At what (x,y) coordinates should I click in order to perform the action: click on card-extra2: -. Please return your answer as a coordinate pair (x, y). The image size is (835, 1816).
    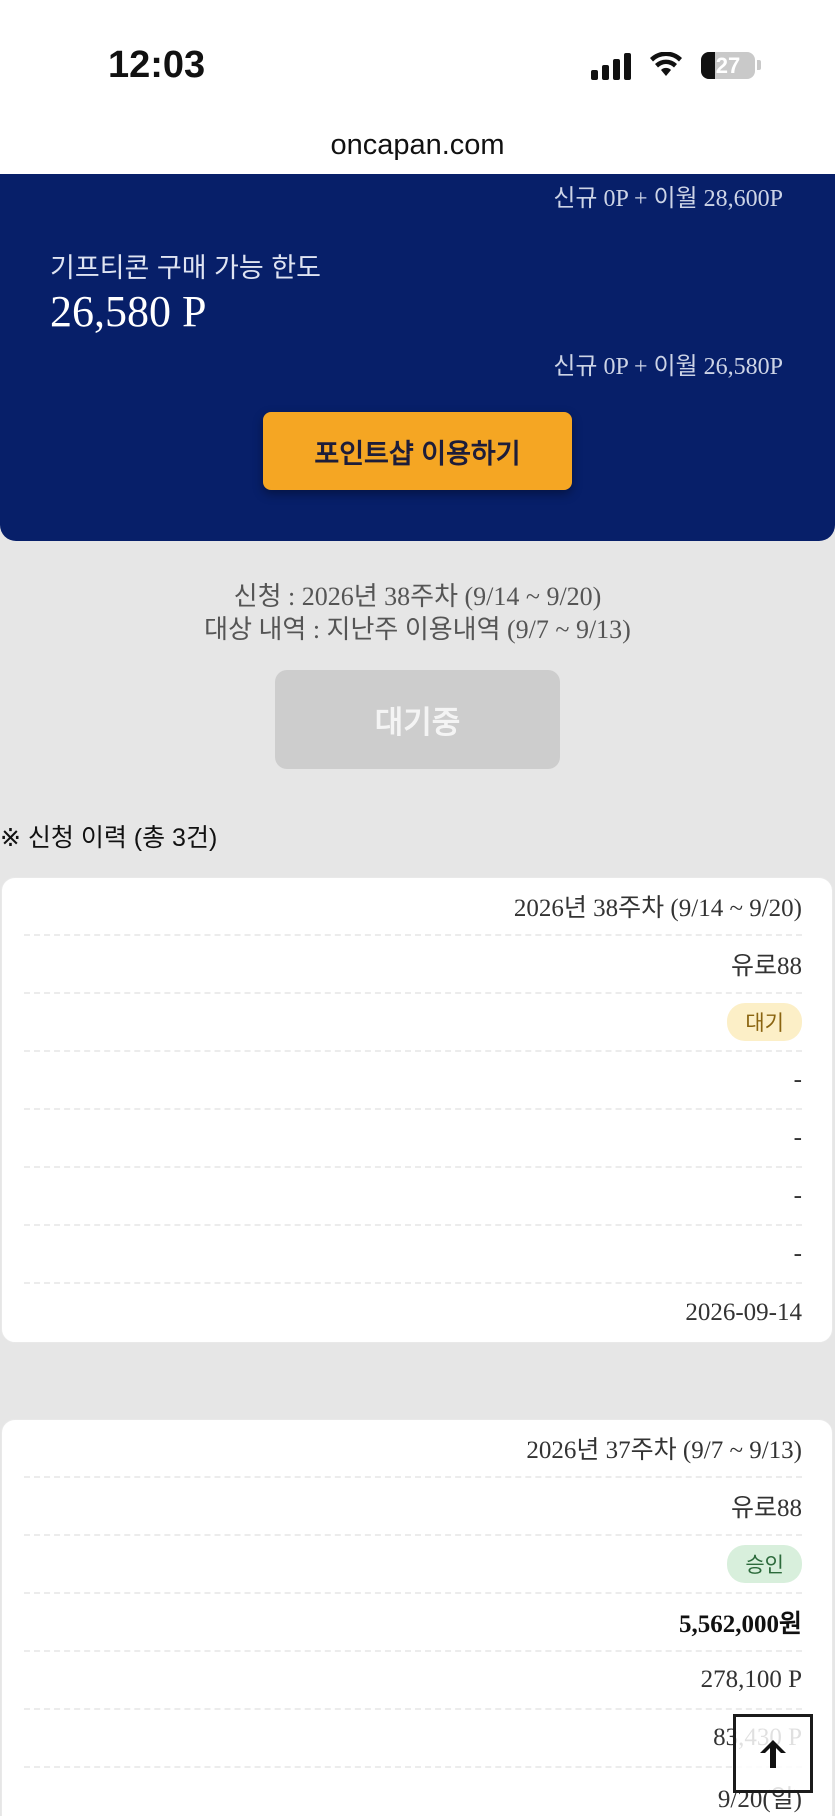
    Looking at the image, I should click on (413, 1255).